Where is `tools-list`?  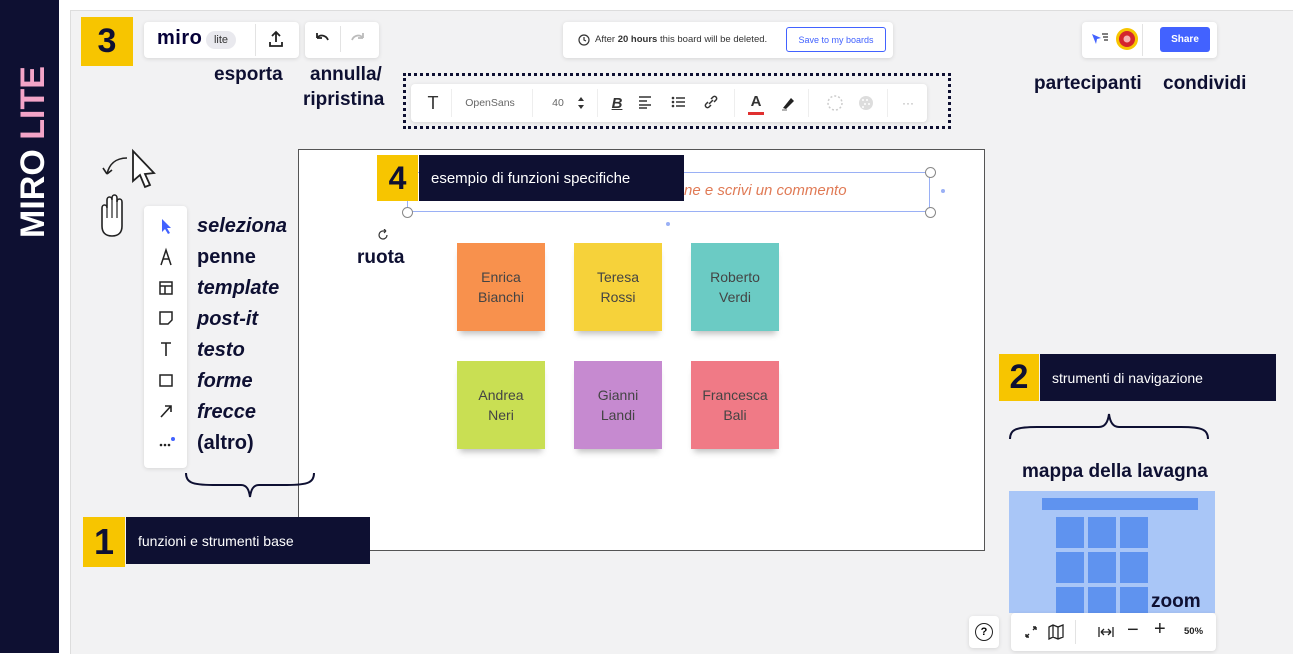
tools-list is located at coordinates (166, 334).